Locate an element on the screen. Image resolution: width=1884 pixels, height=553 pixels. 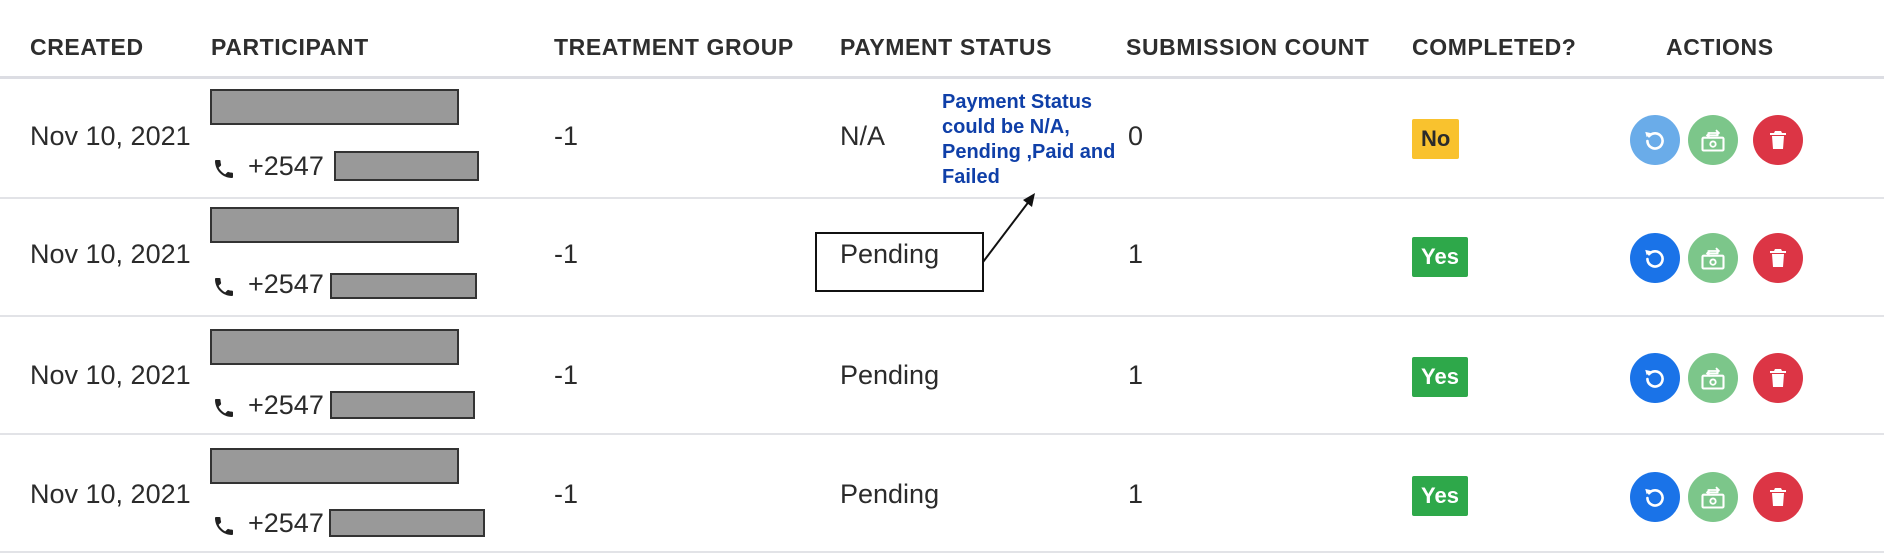
column-header-submission-count: SUBMISSION COUNT is located at coordinates (1247, 47).